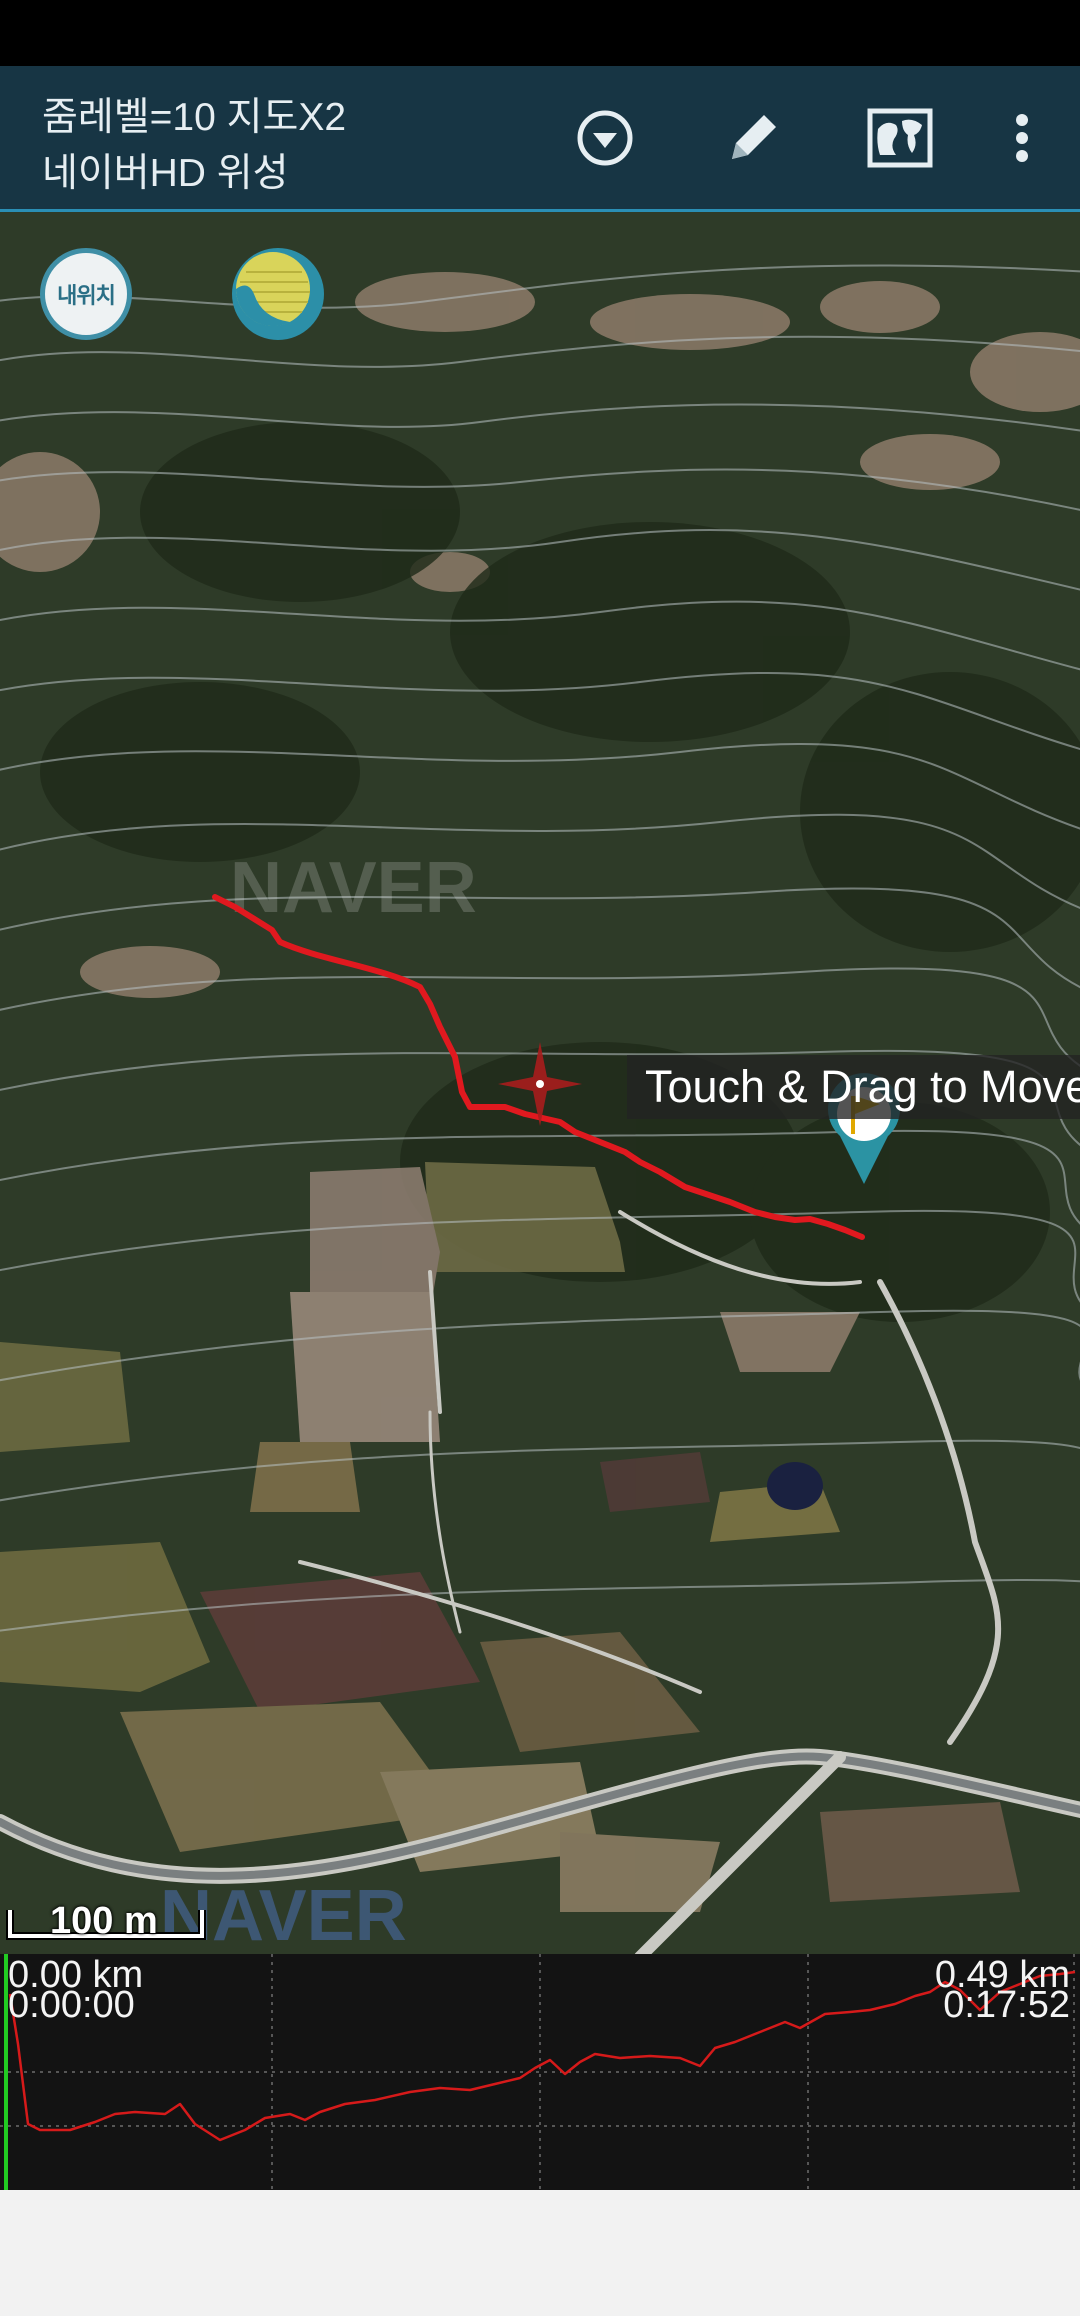  I want to click on my-location-button: 내위치, so click(86, 294).